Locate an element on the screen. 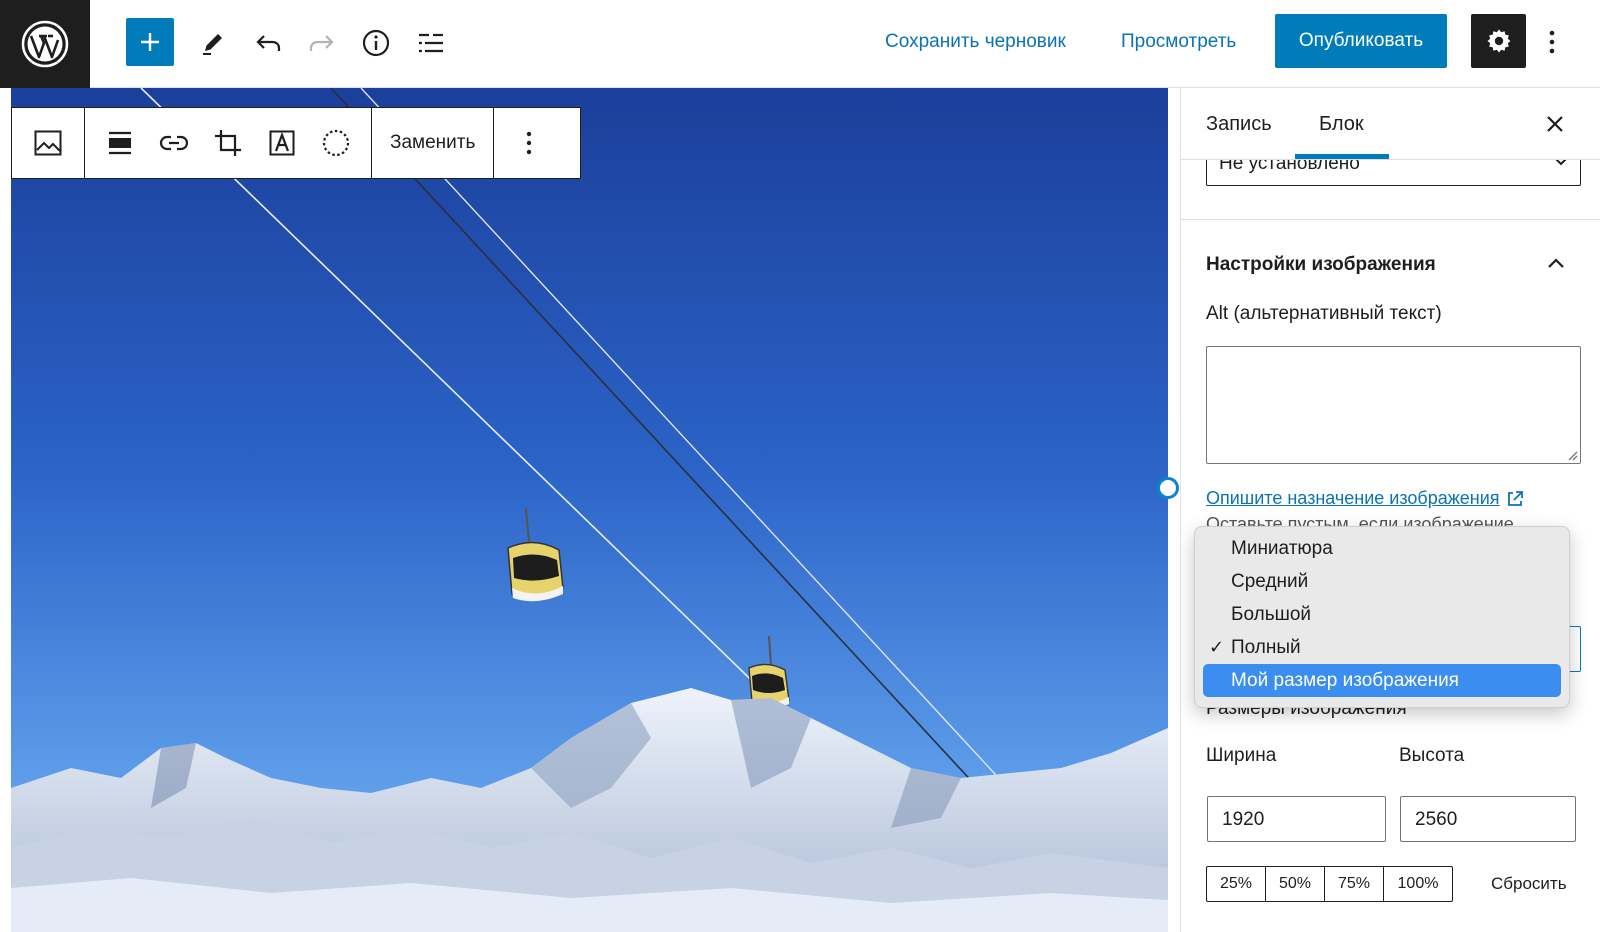 The image size is (1600, 932). block-type-button is located at coordinates (48, 143).